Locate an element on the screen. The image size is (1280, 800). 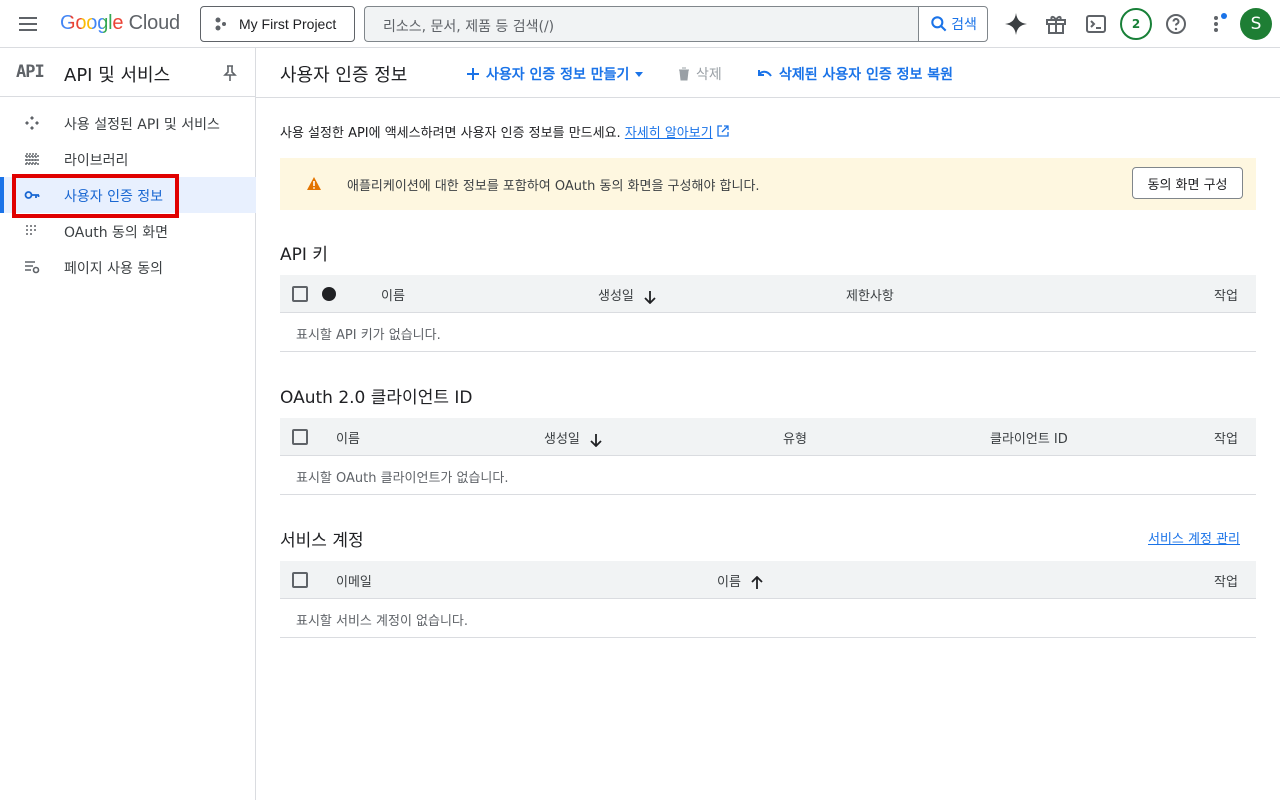
notifications-badge: 2 is located at coordinates (1136, 24).